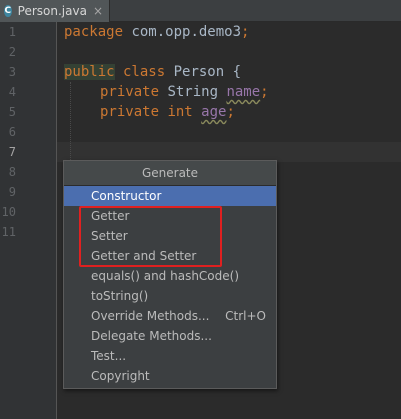  I want to click on package-name: com.opp.demo3, so click(182, 32).